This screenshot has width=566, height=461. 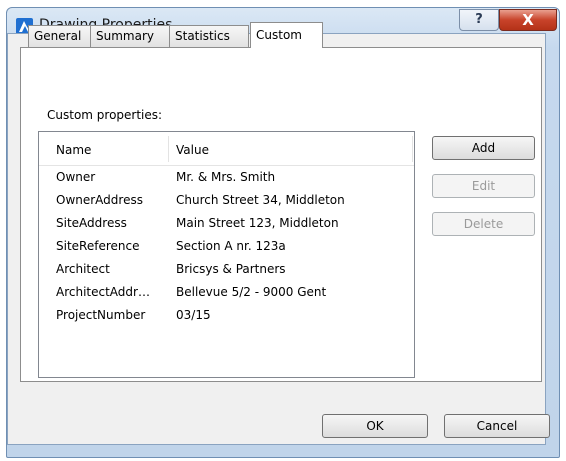 I want to click on list-header: Name Value, so click(x=226, y=149).